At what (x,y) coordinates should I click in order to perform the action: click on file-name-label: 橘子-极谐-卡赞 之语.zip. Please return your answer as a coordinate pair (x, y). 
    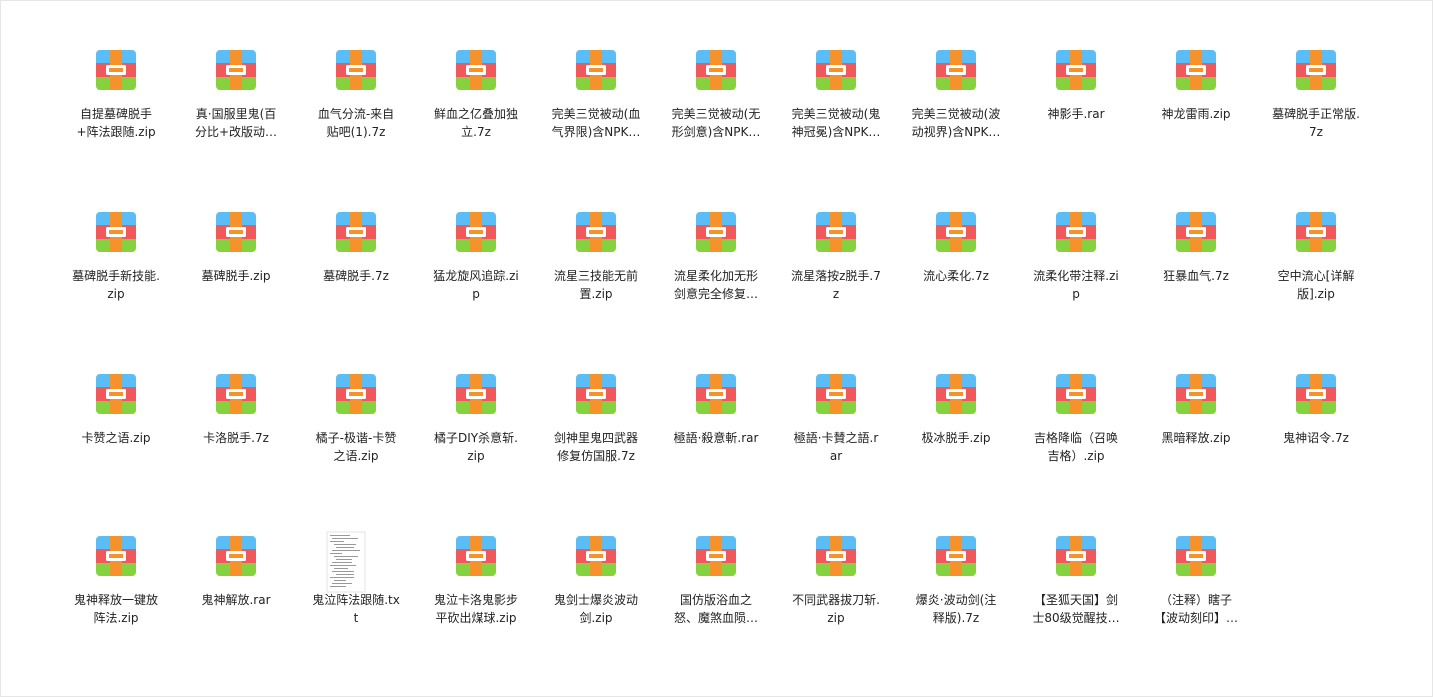
    Looking at the image, I should click on (356, 447).